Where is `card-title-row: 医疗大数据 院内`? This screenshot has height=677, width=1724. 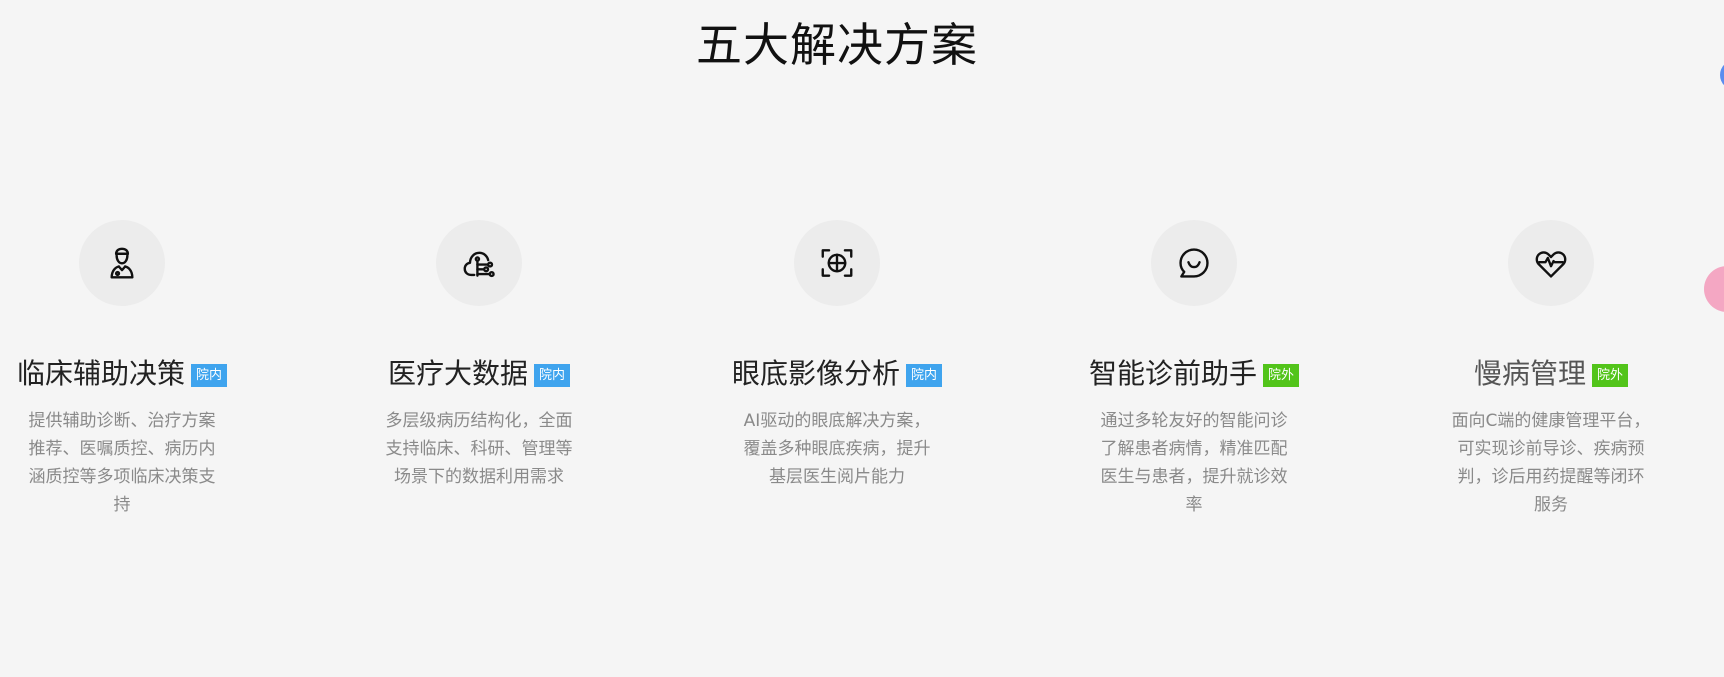
card-title-row: 医疗大数据 院内 is located at coordinates (479, 374).